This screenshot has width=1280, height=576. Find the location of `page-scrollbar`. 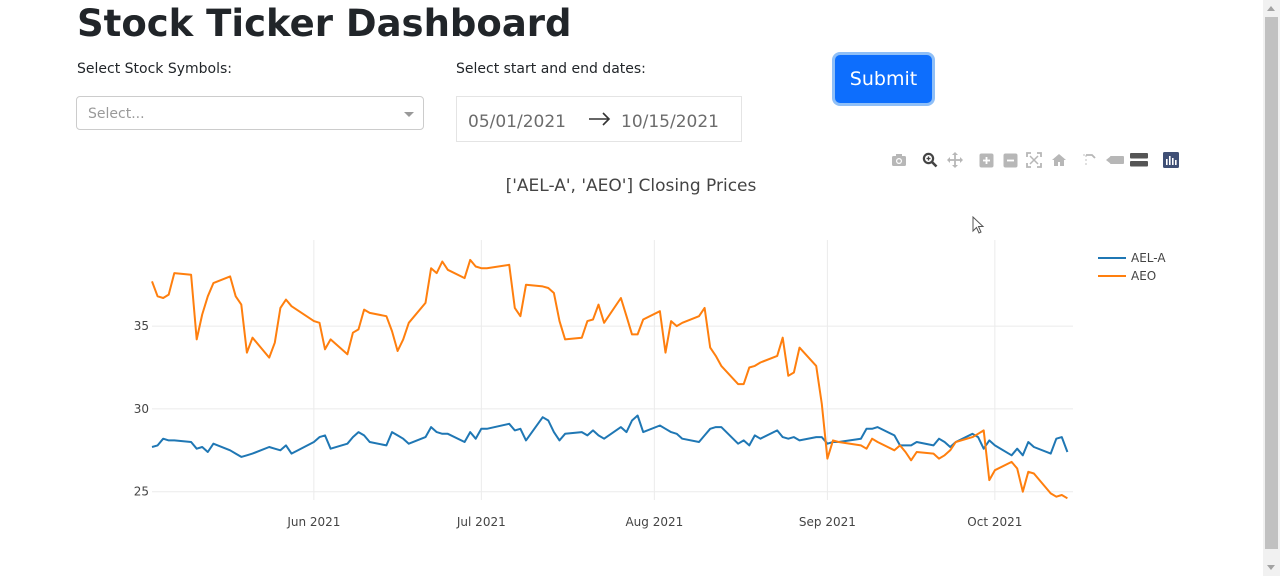

page-scrollbar is located at coordinates (1271, 288).